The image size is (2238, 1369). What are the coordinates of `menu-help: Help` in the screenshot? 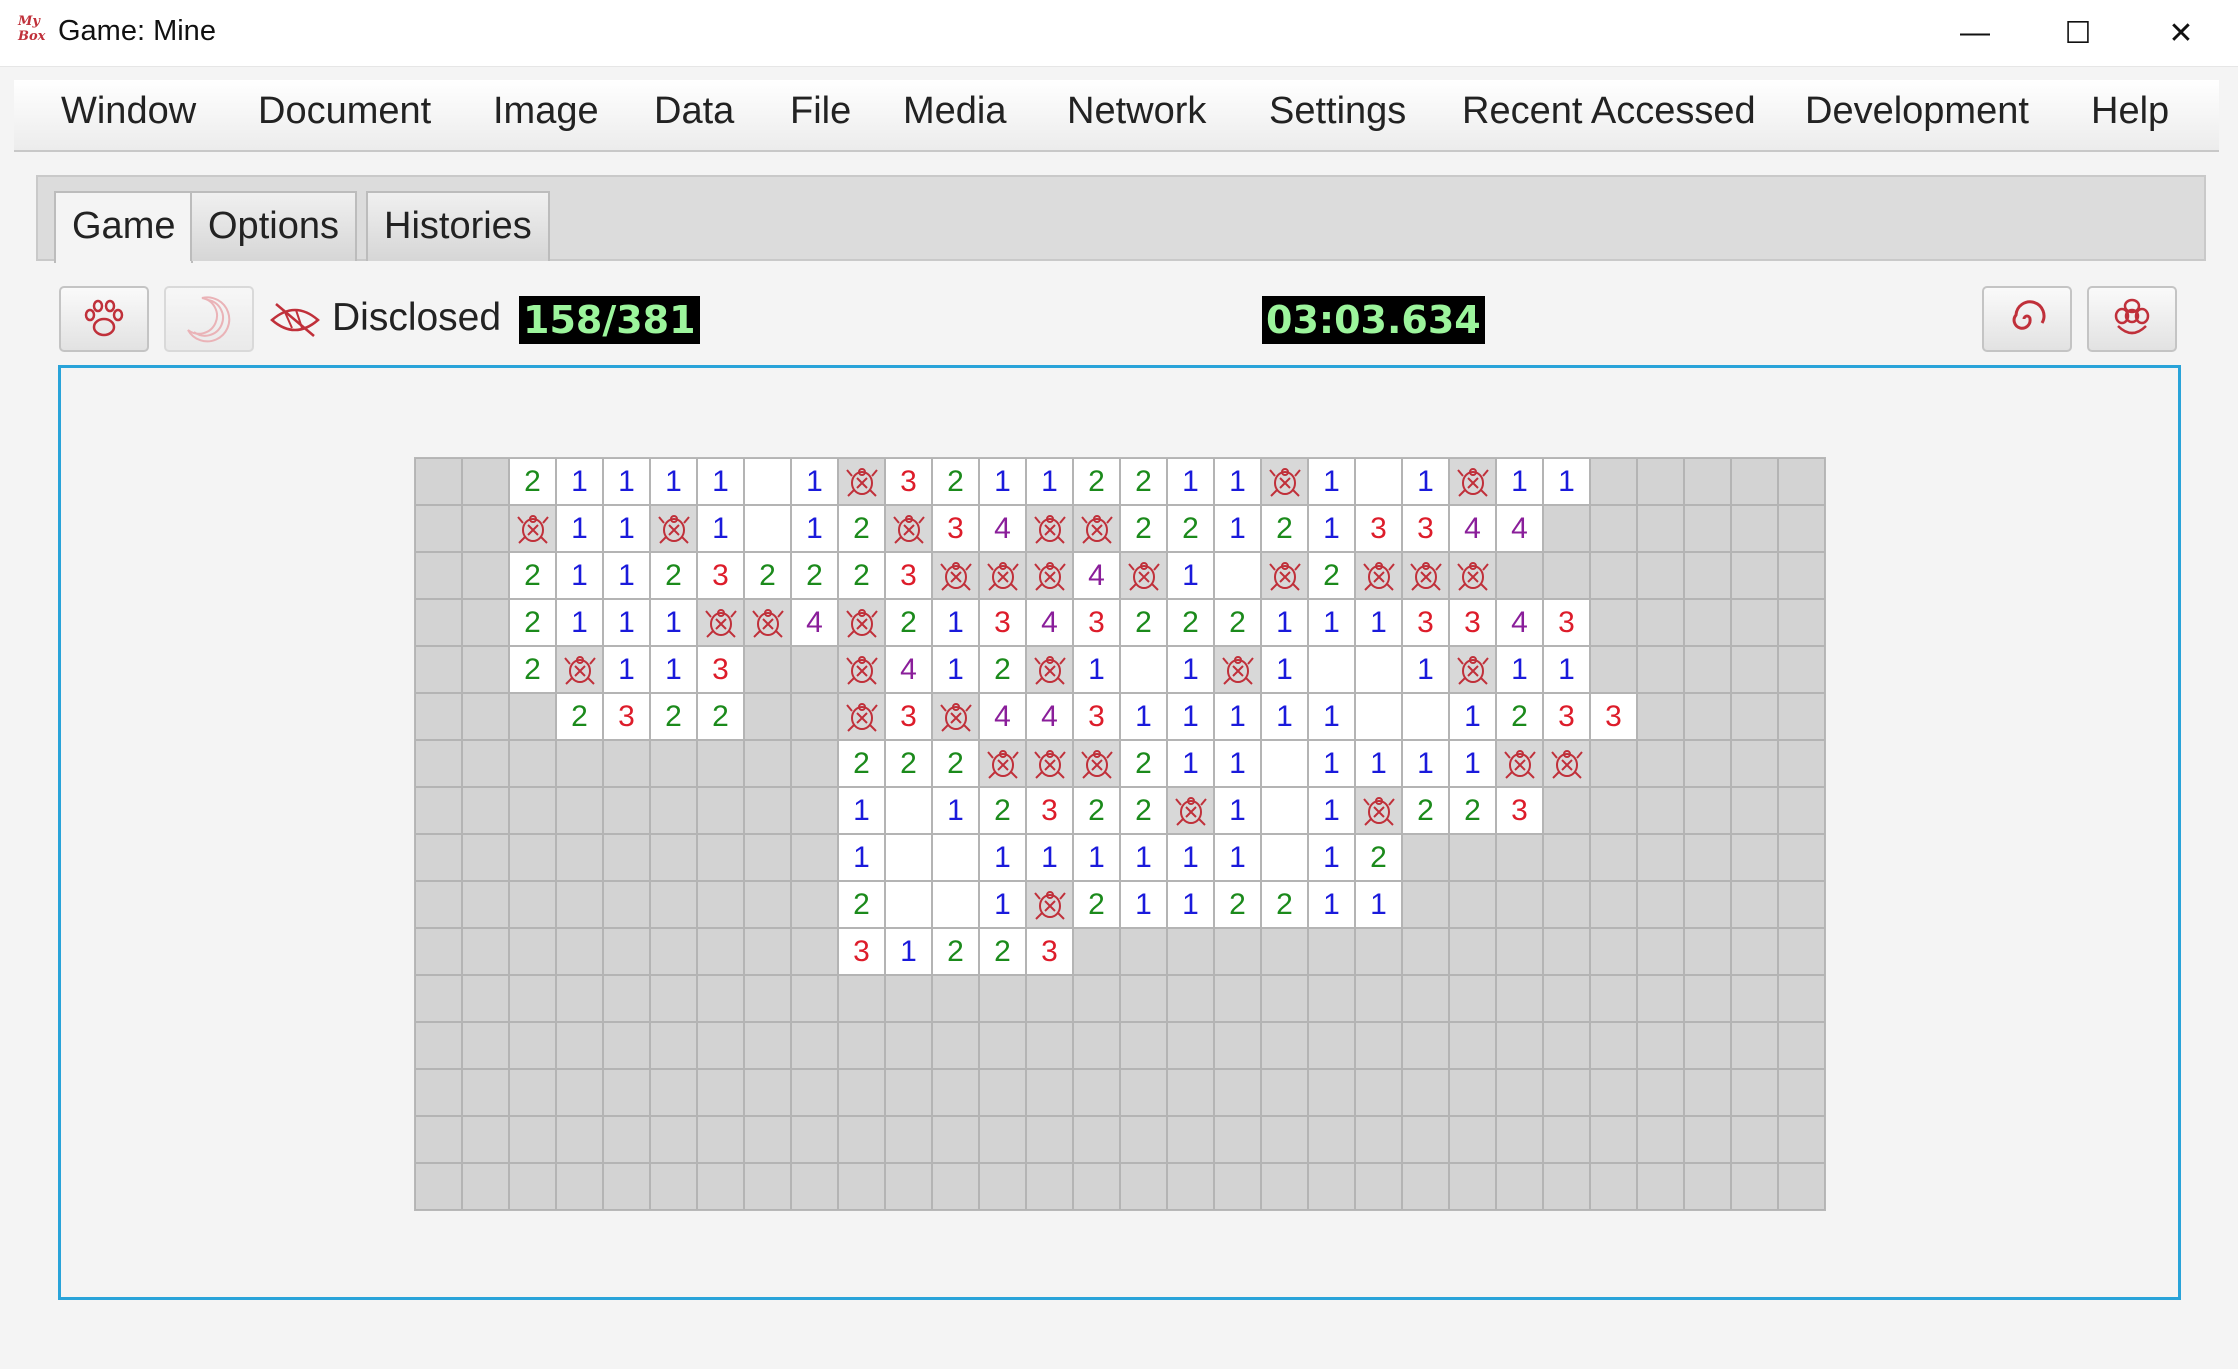 It's located at (2130, 111).